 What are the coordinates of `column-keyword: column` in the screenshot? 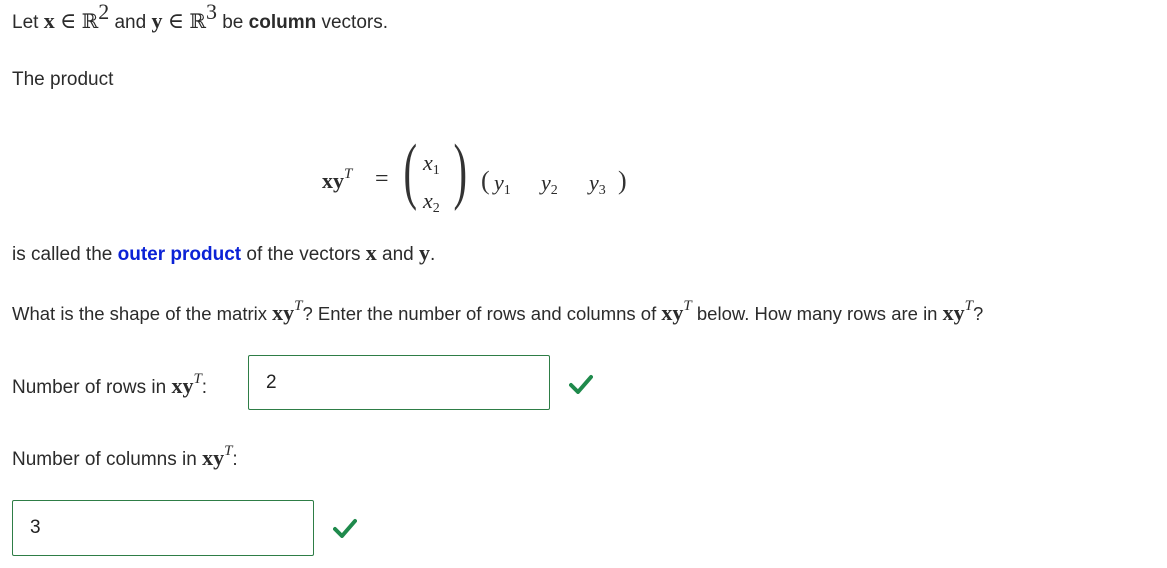 It's located at (282, 22).